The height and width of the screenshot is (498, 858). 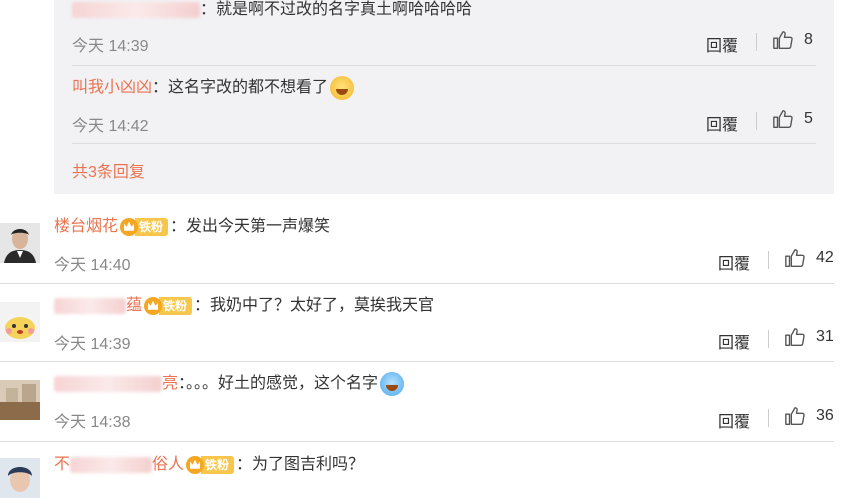 I want to click on comment-text: ：发出今天第一声爆笑, so click(x=250, y=226).